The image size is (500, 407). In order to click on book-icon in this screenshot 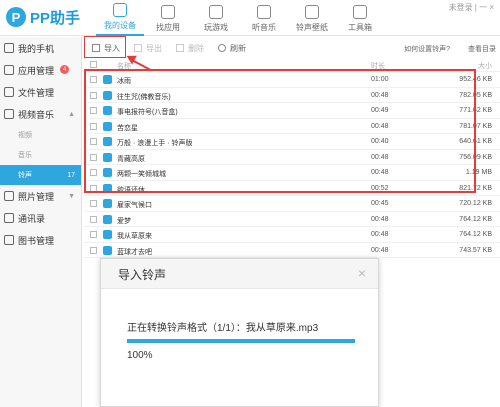, I will do `click(9, 240)`.